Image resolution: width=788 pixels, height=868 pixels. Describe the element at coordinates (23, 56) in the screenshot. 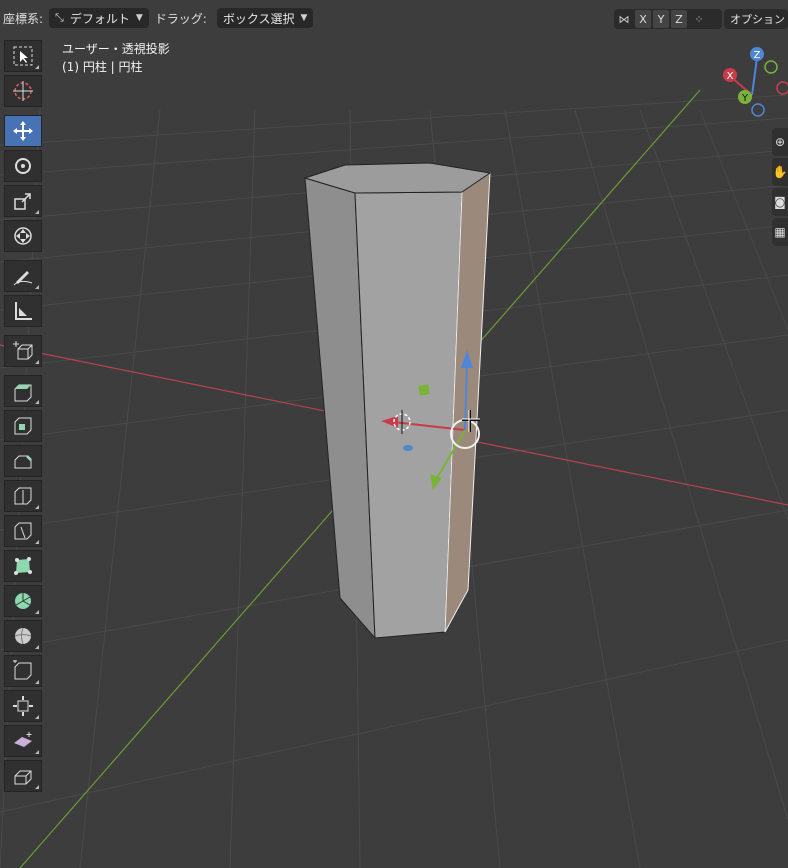

I see `select-box-icon` at that location.